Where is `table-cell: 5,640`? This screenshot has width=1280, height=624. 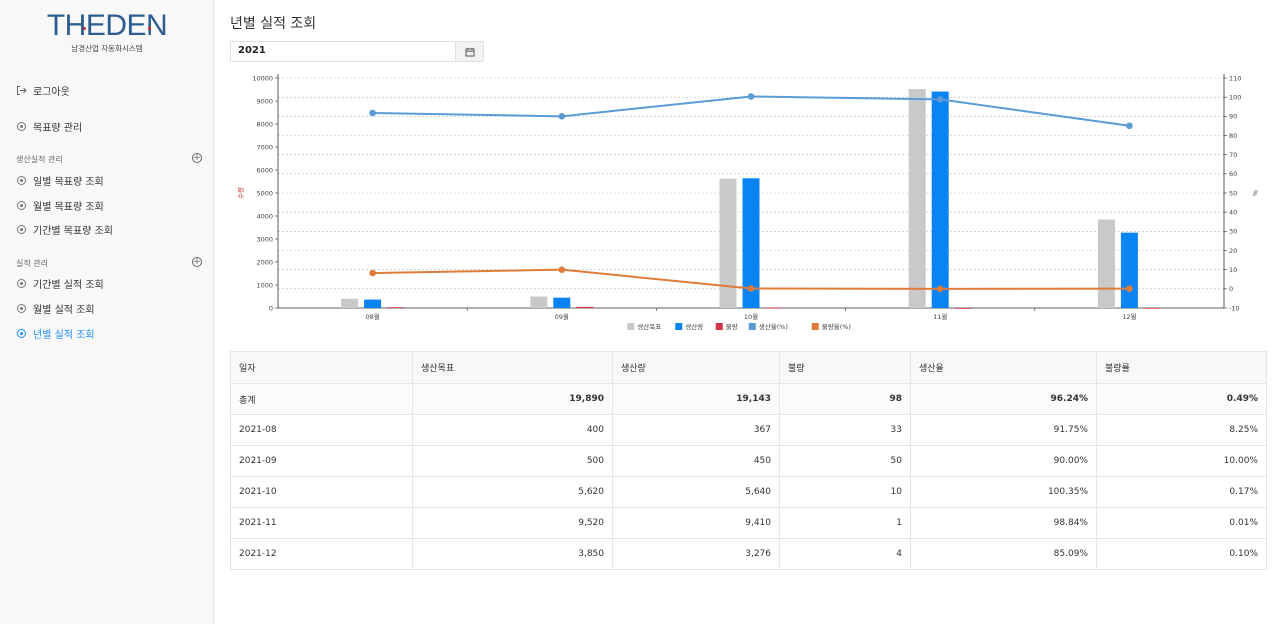
table-cell: 5,640 is located at coordinates (696, 492).